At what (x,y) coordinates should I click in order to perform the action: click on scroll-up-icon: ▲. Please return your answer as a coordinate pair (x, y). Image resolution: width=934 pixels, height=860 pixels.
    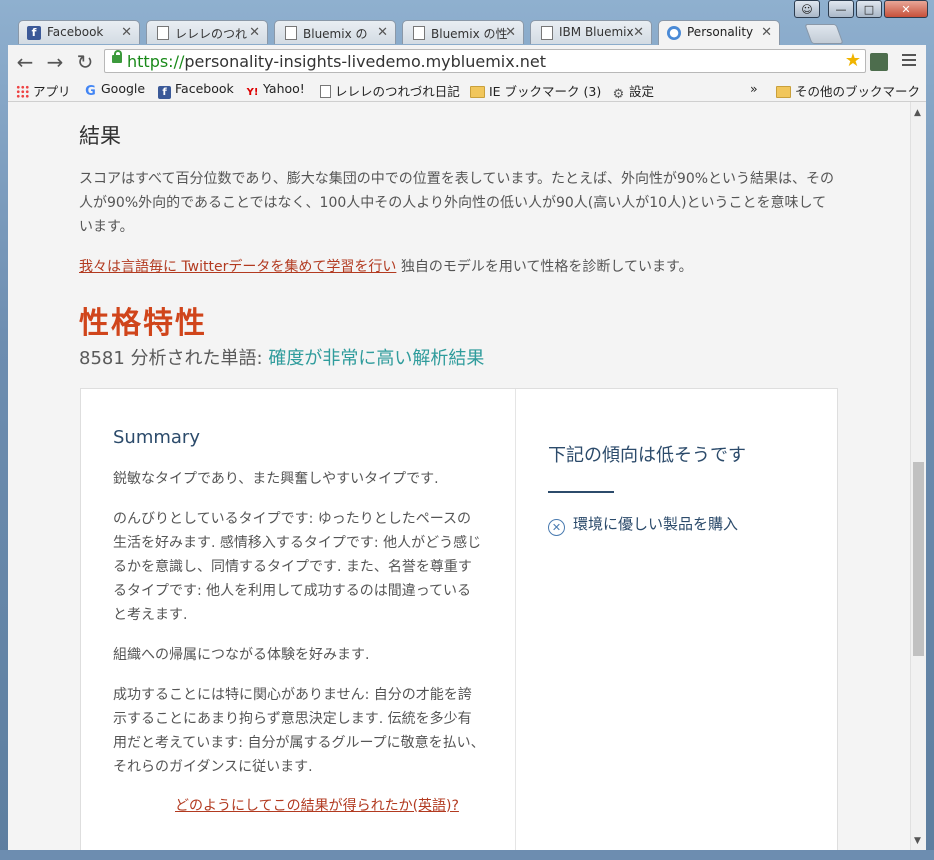
    Looking at the image, I should click on (917, 113).